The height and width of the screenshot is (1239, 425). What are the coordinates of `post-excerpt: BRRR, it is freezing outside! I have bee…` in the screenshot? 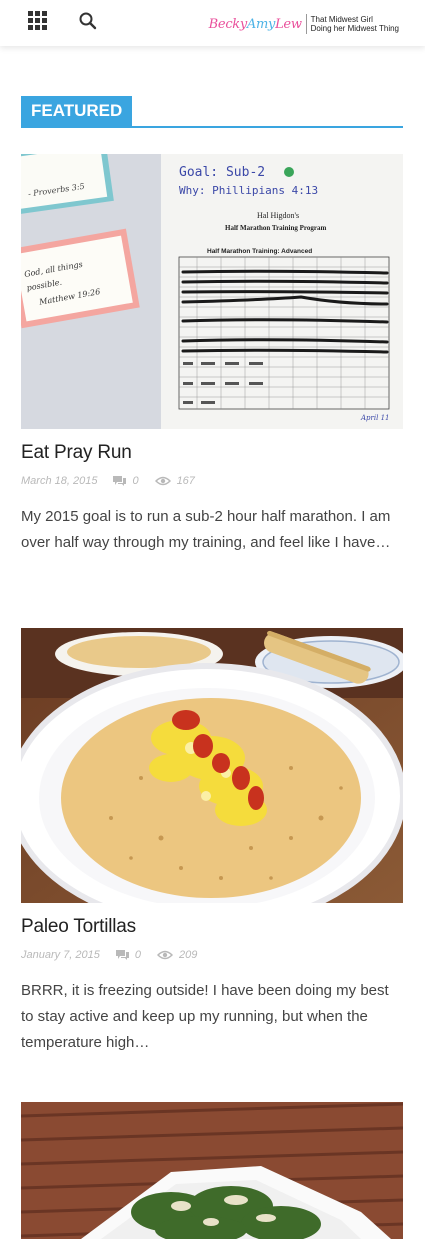 It's located at (205, 1016).